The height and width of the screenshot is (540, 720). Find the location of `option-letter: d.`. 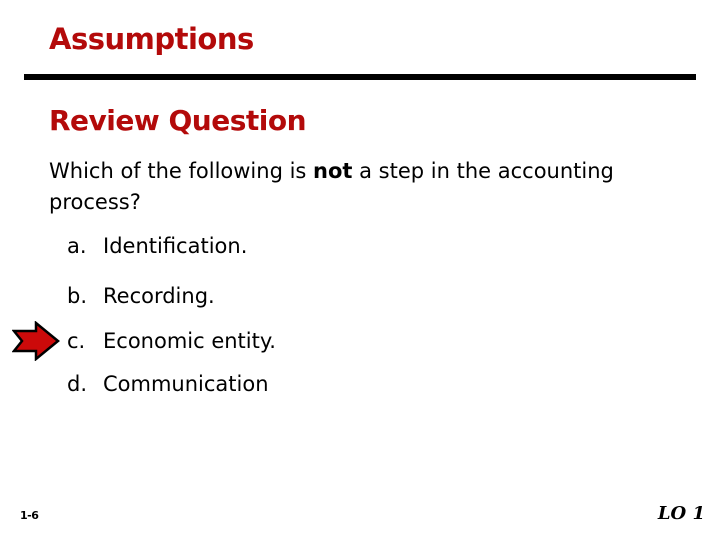

option-letter: d. is located at coordinates (77, 384).